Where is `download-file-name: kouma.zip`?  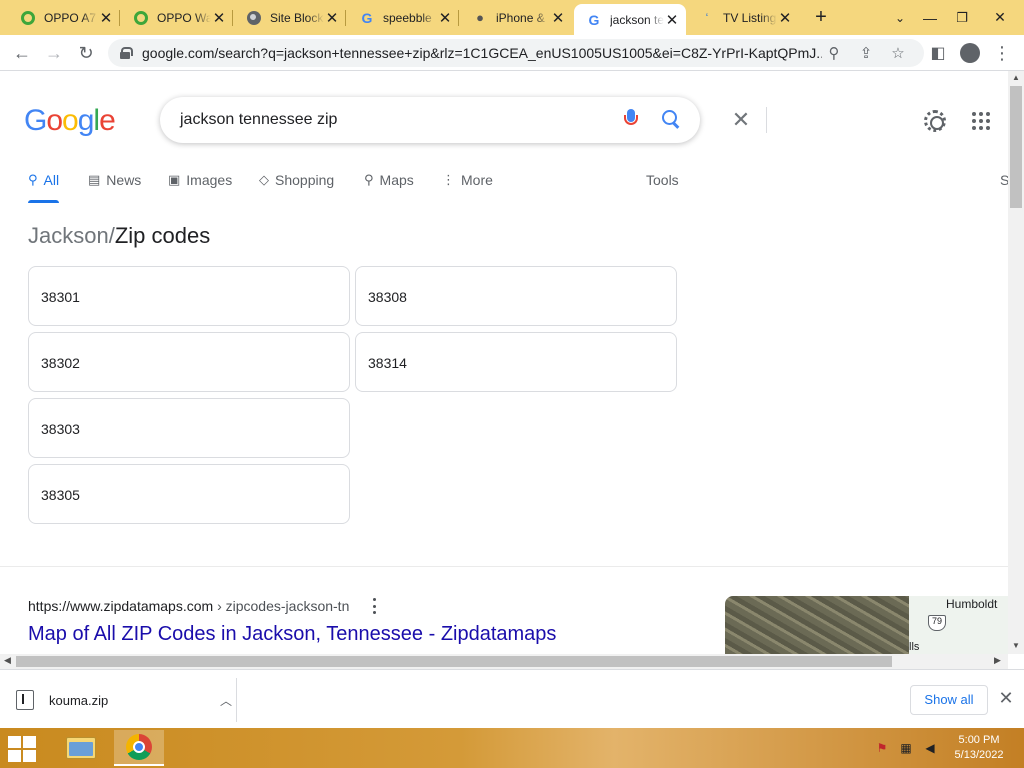 download-file-name: kouma.zip is located at coordinates (79, 700).